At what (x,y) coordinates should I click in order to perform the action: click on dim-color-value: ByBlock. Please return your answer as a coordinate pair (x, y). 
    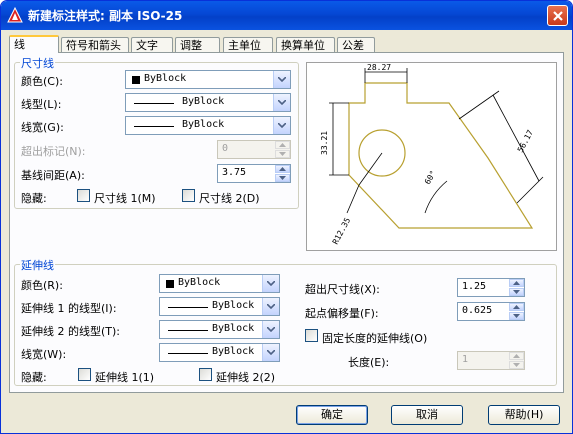
    Looking at the image, I should click on (165, 78).